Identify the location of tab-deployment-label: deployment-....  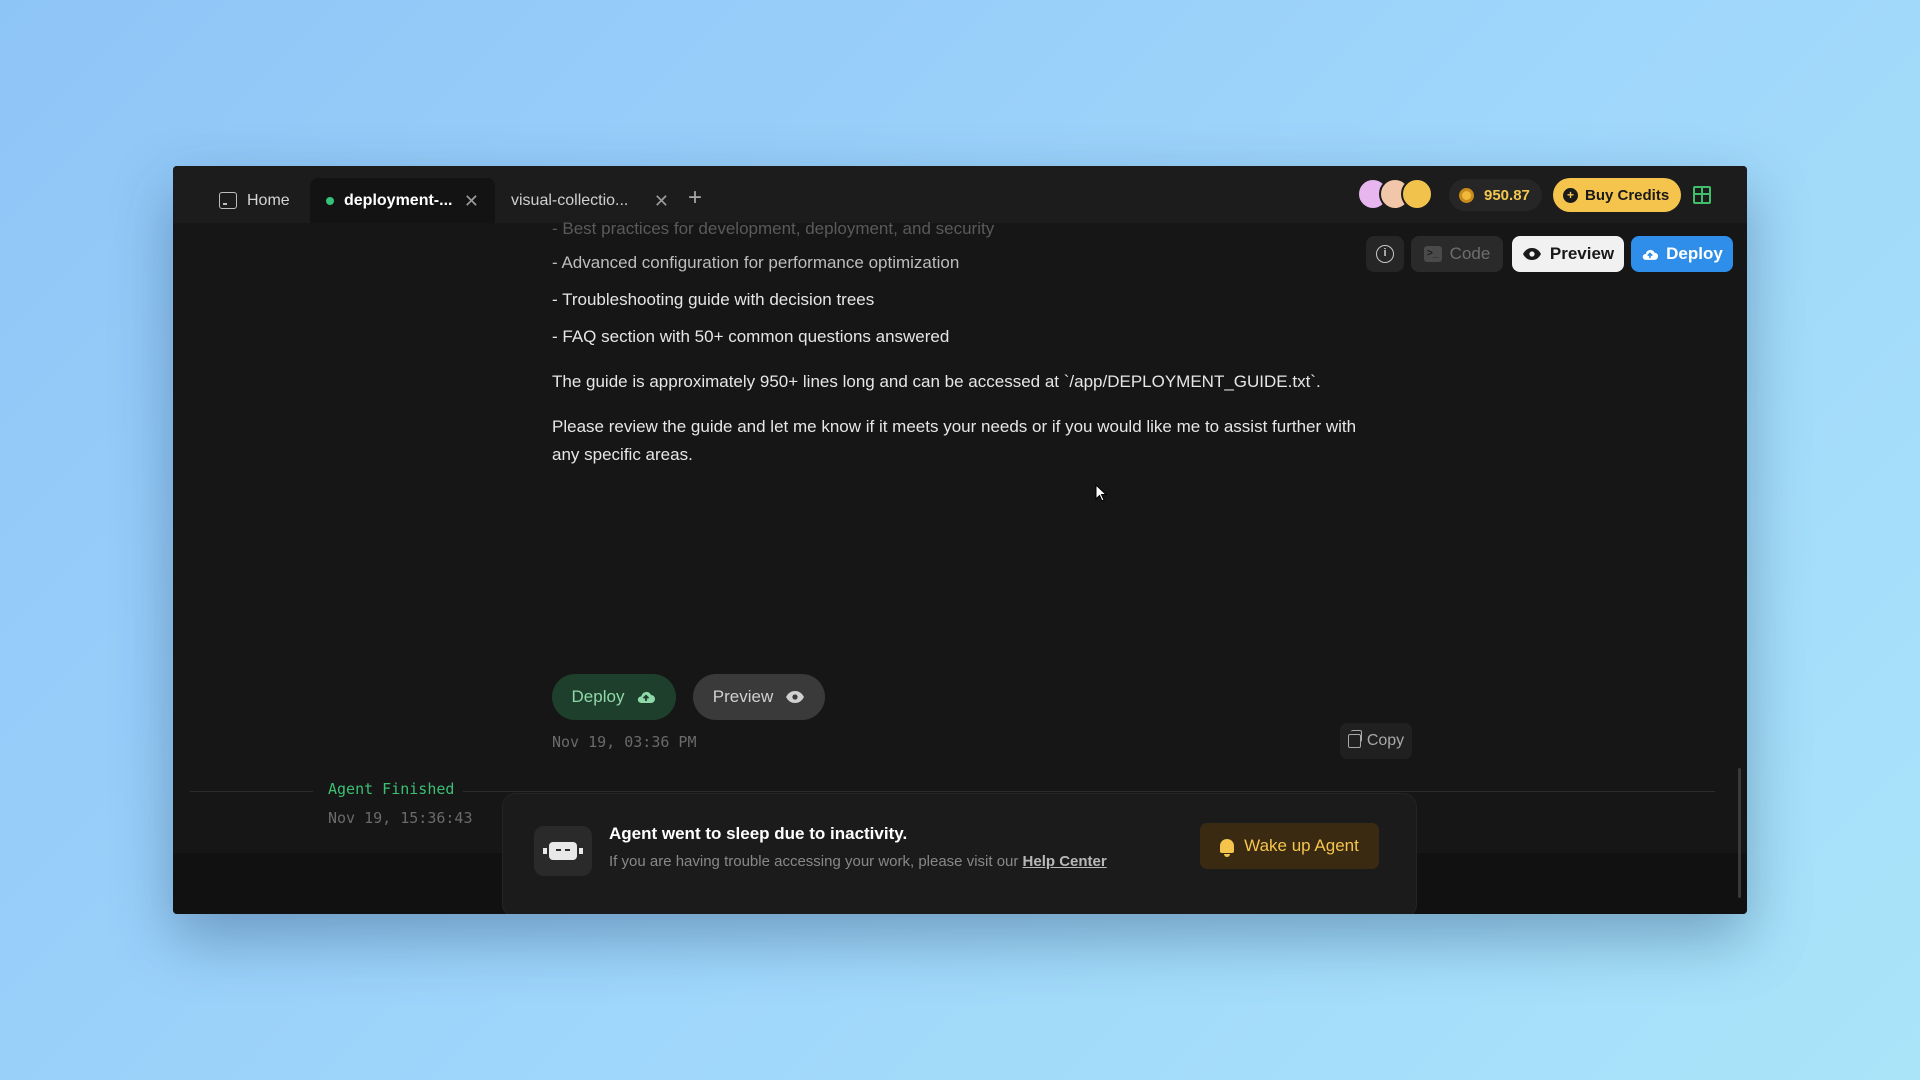
(398, 200).